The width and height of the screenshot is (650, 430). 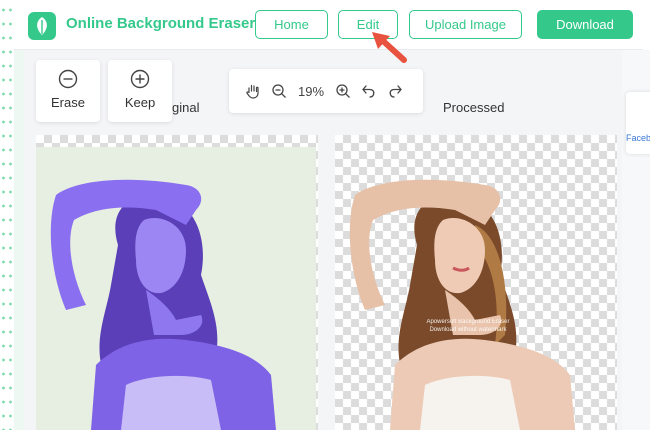 What do you see at coordinates (389, 47) in the screenshot?
I see `pointer-arrow-icon` at bounding box center [389, 47].